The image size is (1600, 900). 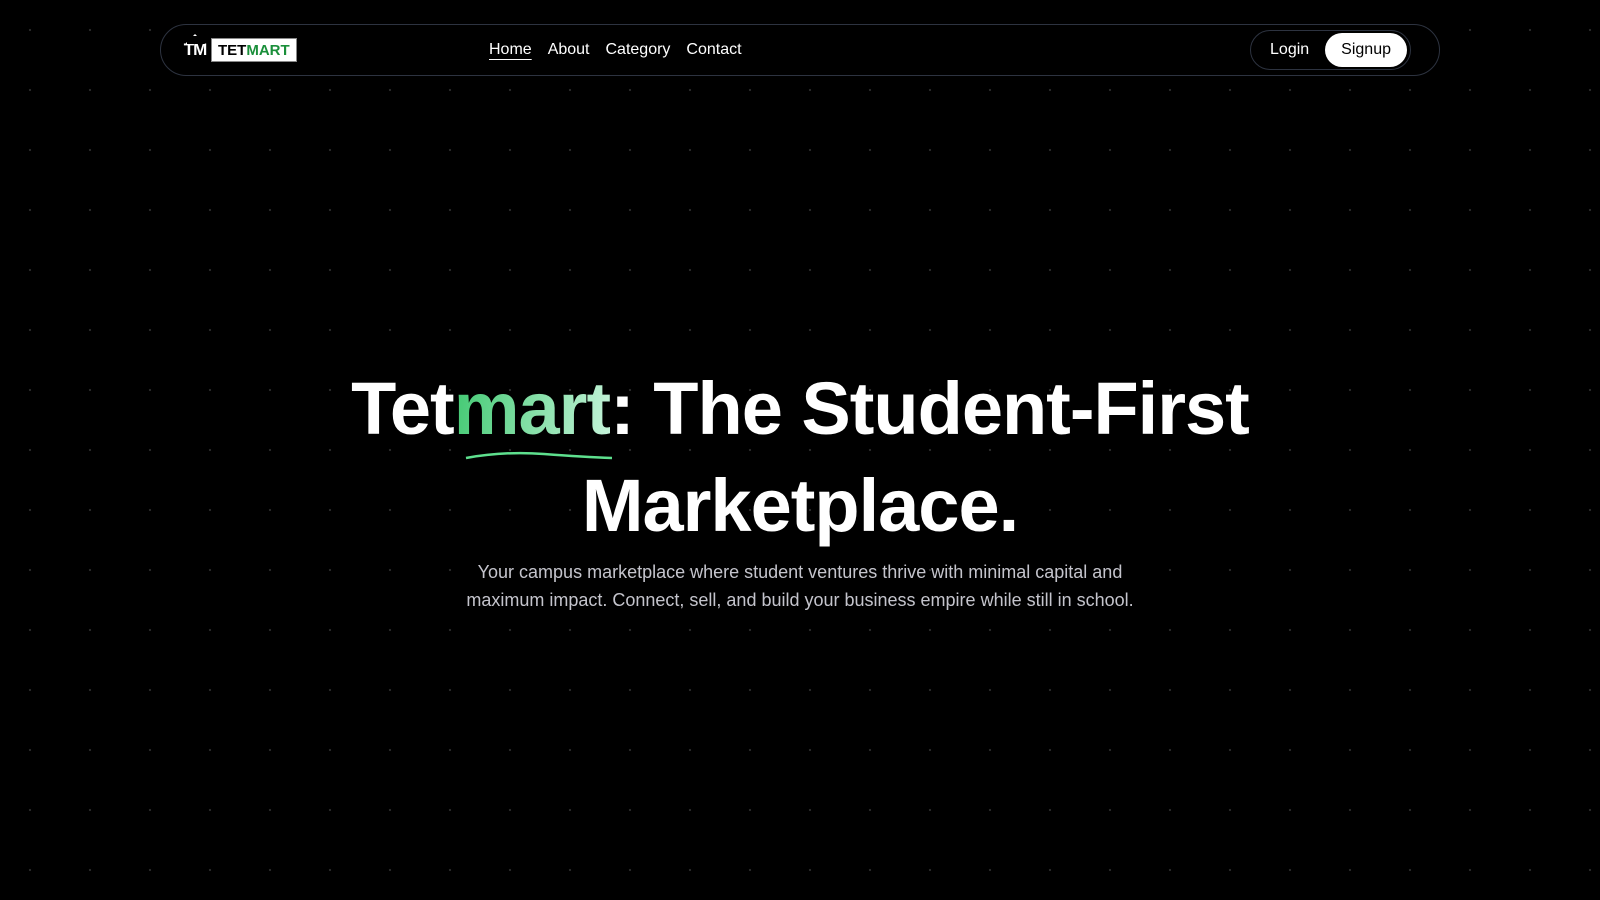 I want to click on hero-title-part: : The Student-First, so click(x=930, y=408).